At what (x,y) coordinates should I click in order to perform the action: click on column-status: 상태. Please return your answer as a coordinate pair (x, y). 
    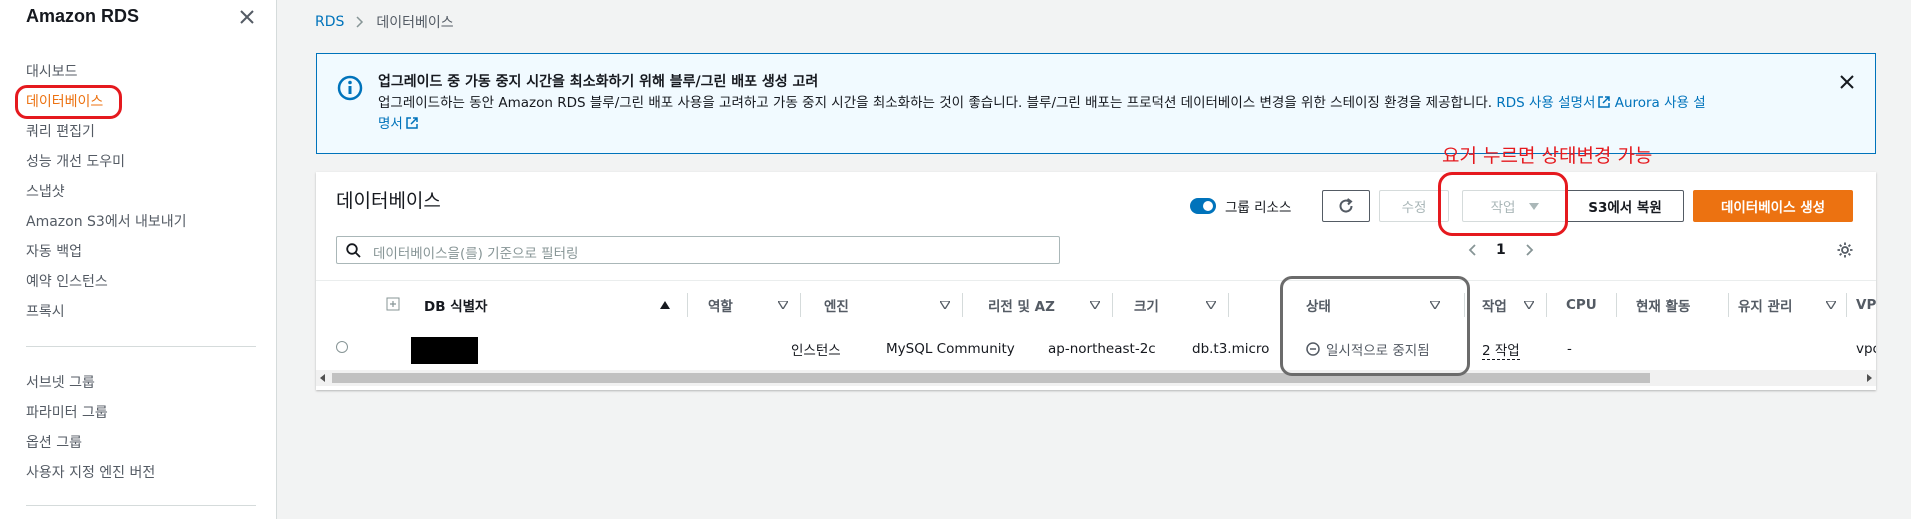
    Looking at the image, I should click on (1373, 305).